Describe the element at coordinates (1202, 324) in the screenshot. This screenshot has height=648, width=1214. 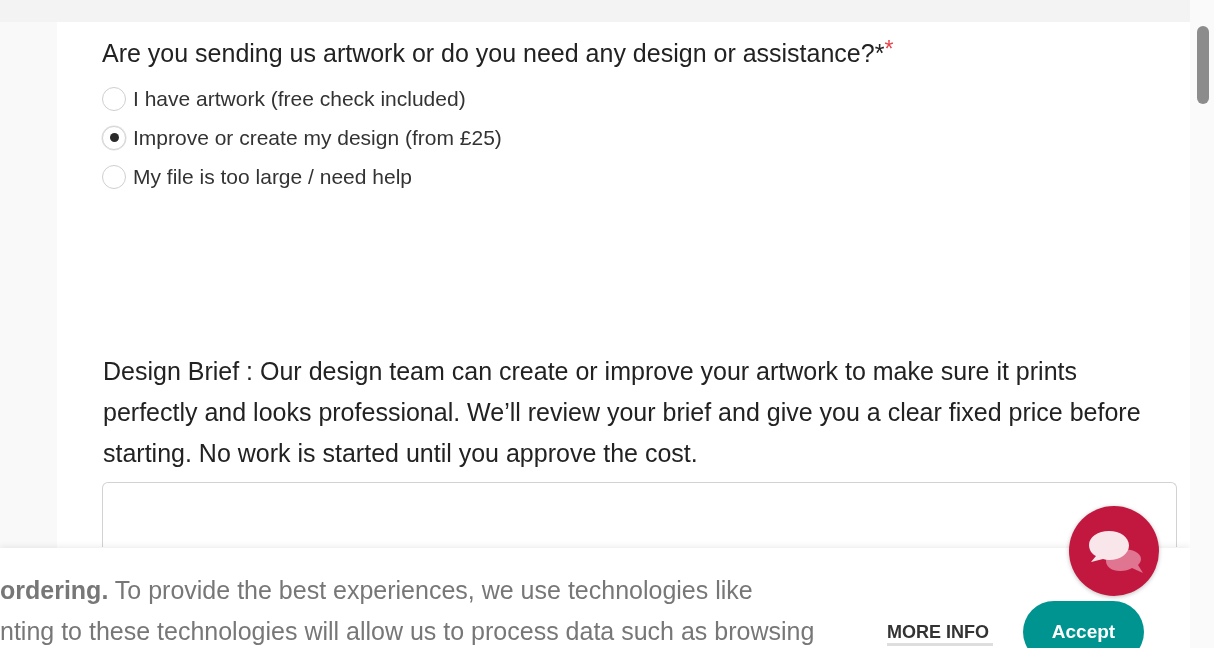
I see `scrollbar-track` at that location.